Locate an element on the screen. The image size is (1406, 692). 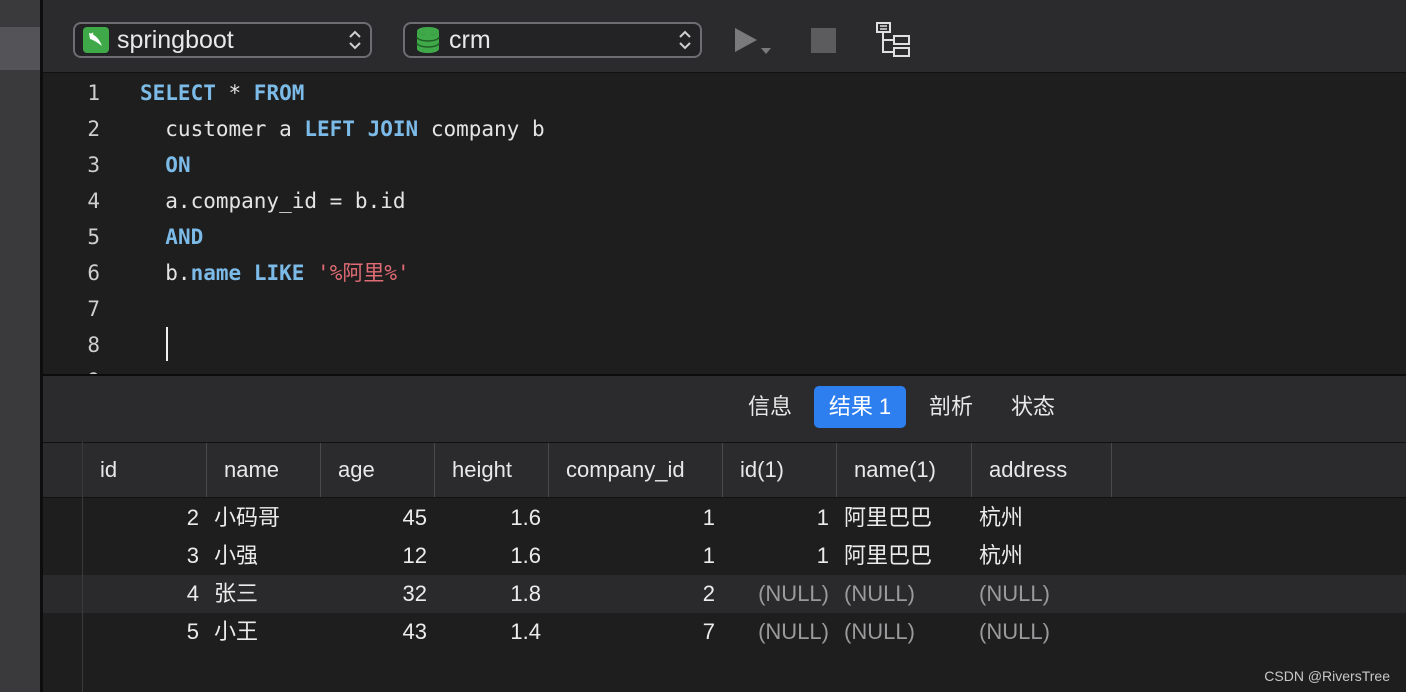
table-row: 2 小码哥 45 1.6 1 1 阿里巴巴 杭州 is located at coordinates (724, 518).